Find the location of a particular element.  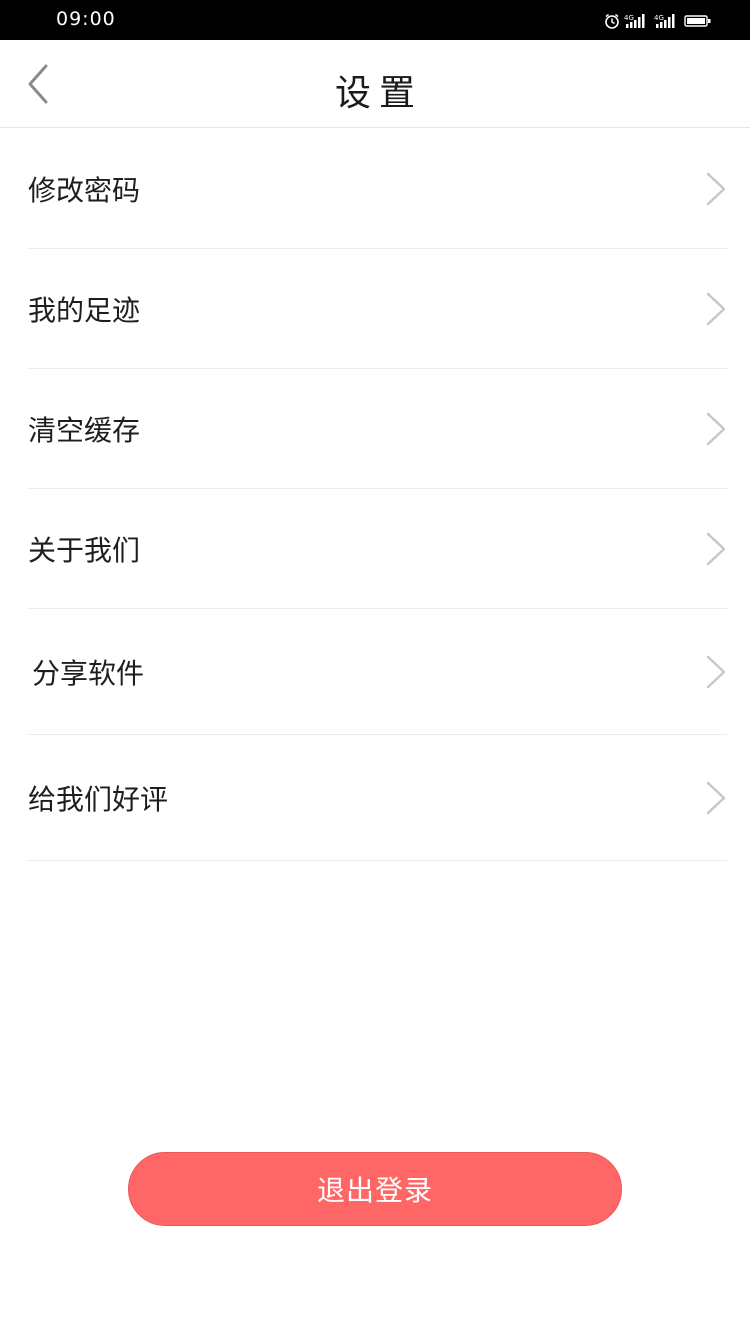

signal-icon: 4G is located at coordinates (637, 21).